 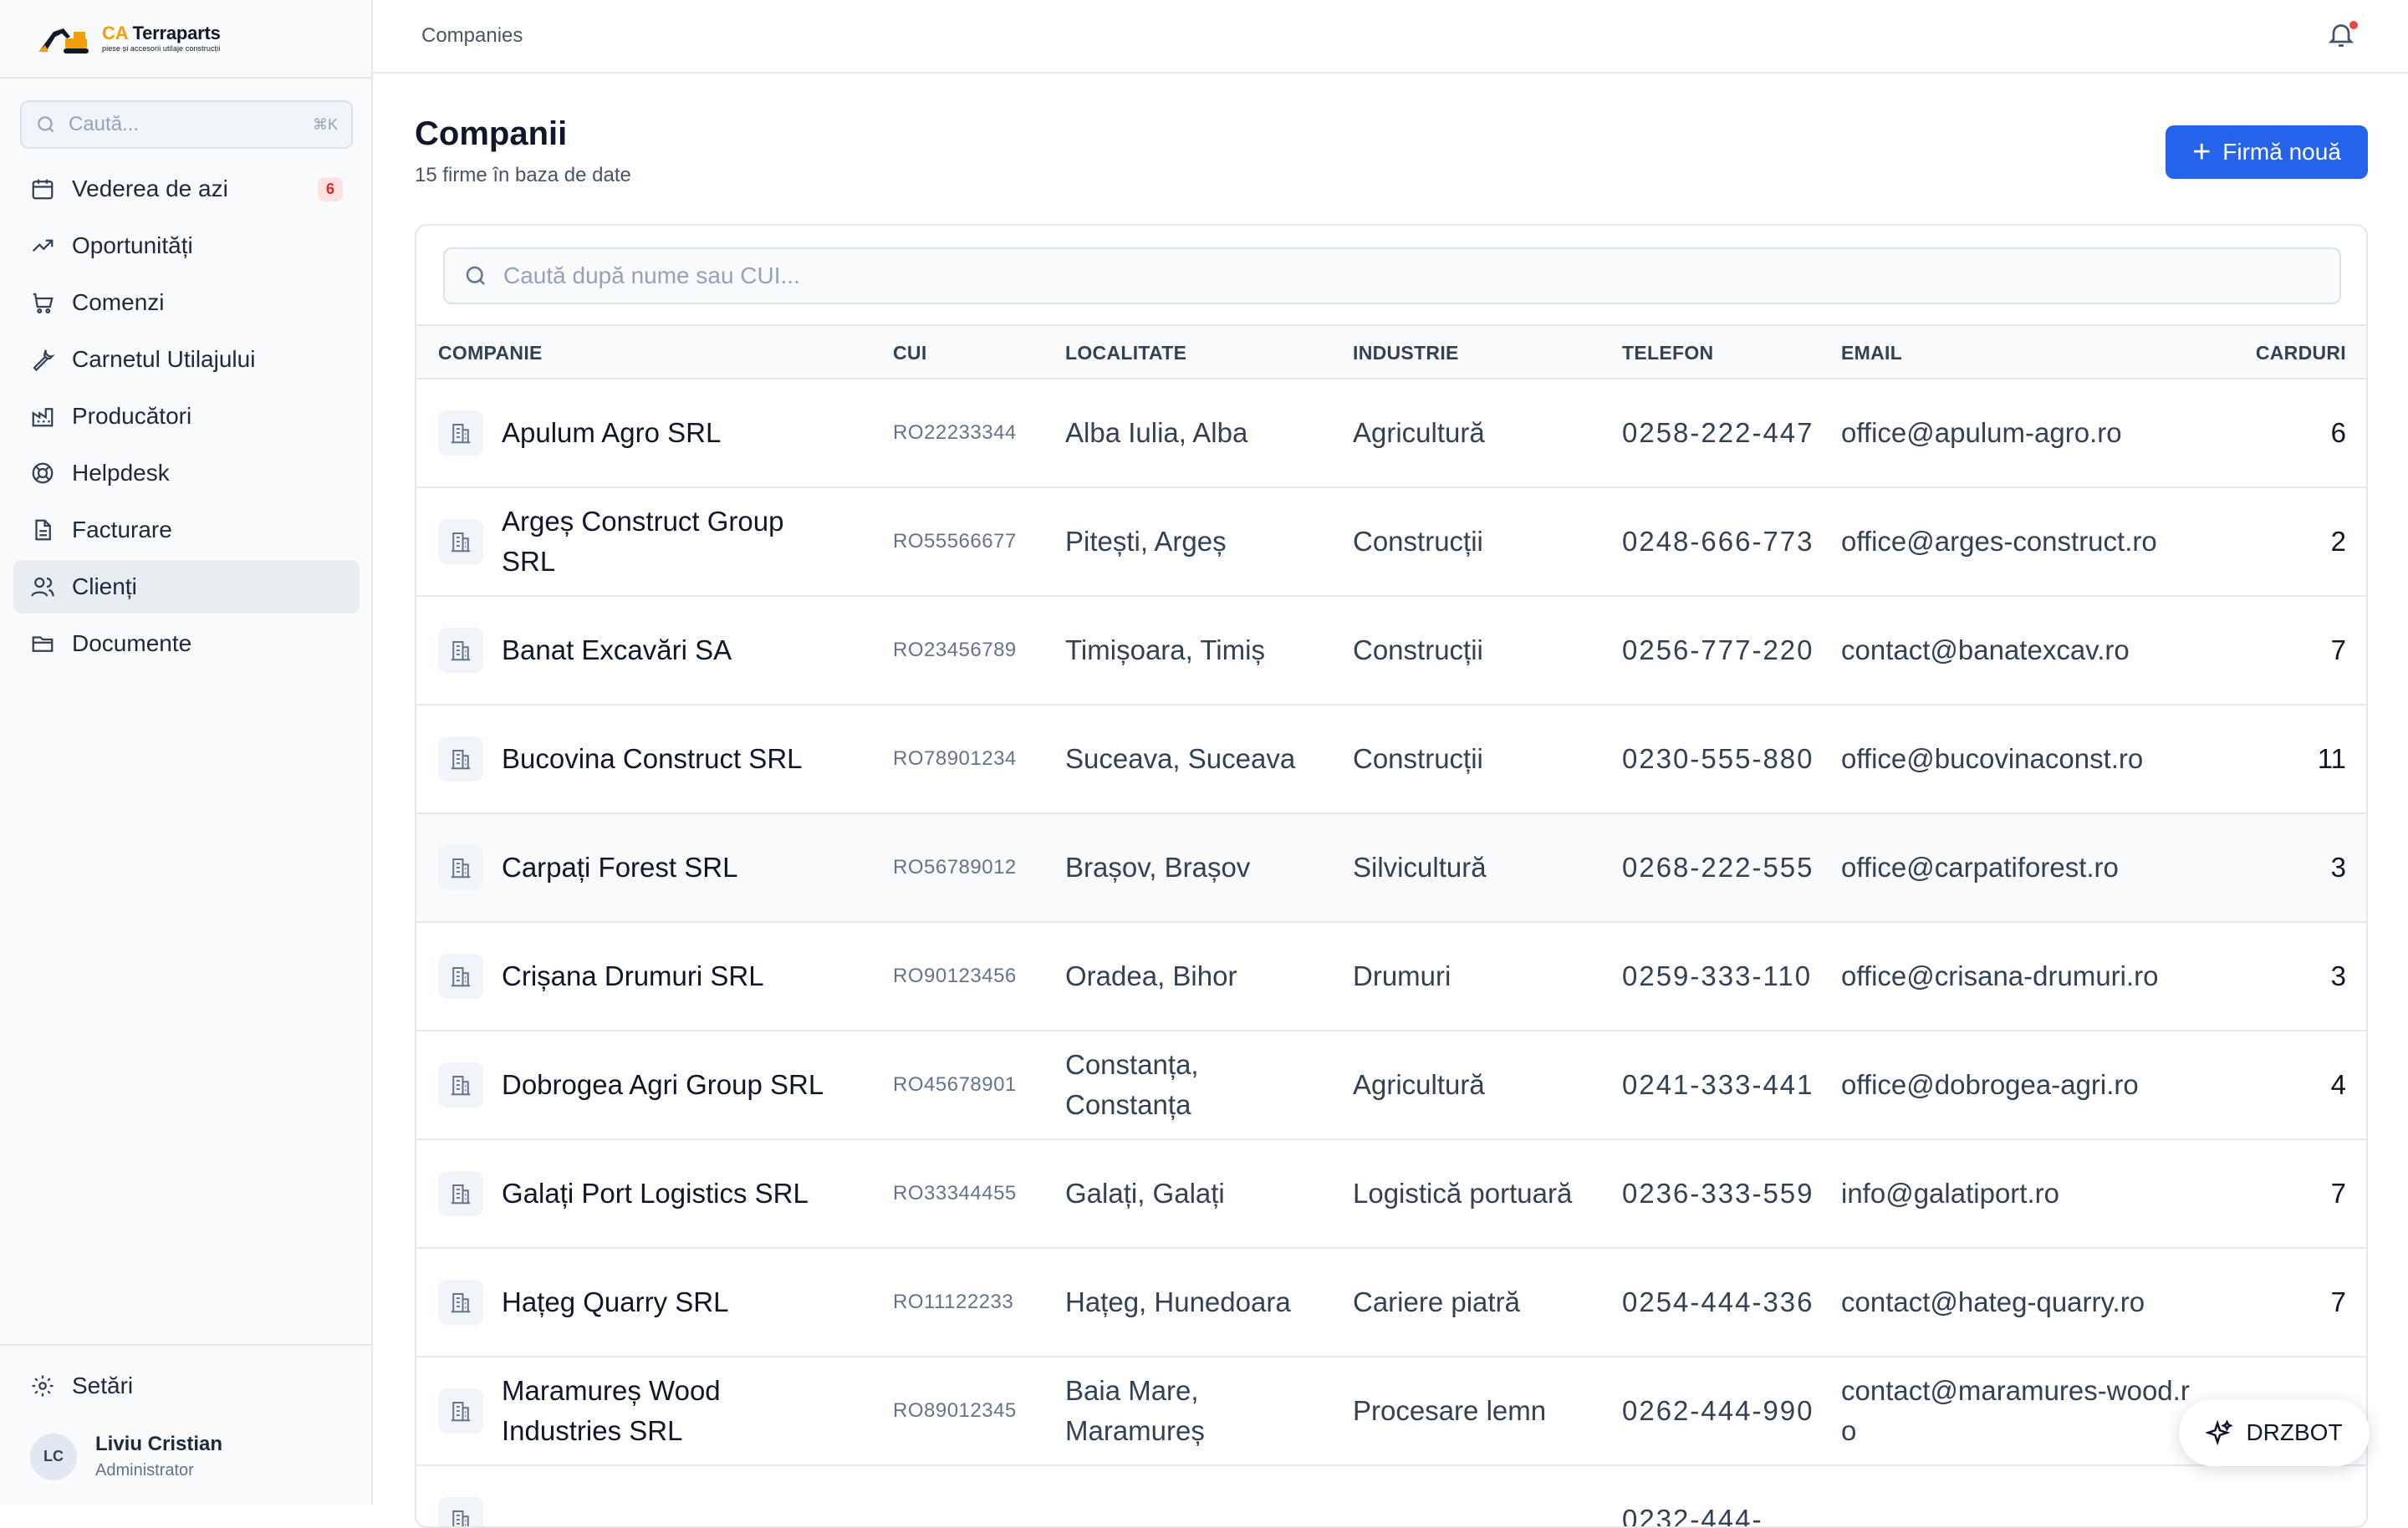 I want to click on company-cui: RO45678901, so click(x=955, y=1085).